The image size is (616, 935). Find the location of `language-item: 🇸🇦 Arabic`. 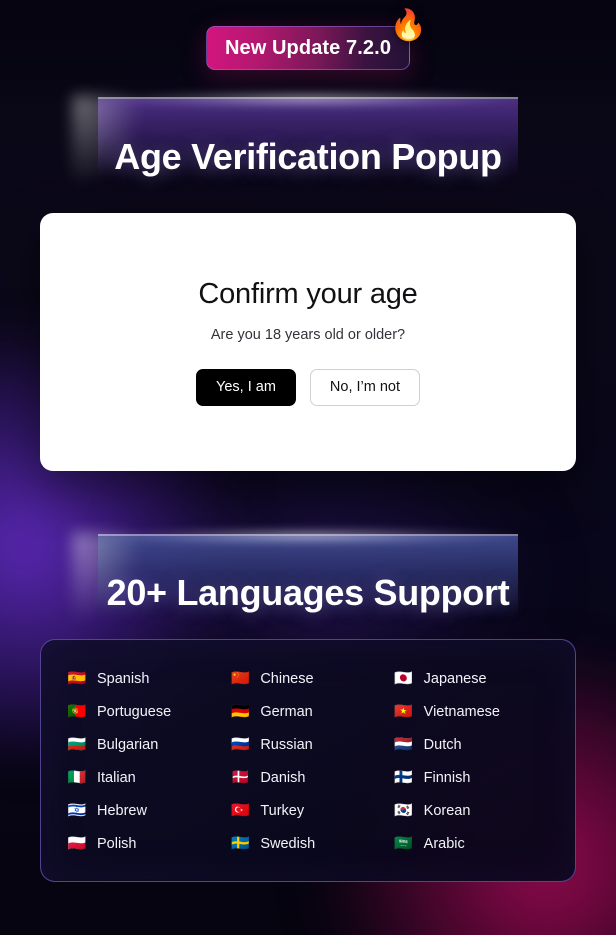

language-item: 🇸🇦 Arabic is located at coordinates (471, 843).